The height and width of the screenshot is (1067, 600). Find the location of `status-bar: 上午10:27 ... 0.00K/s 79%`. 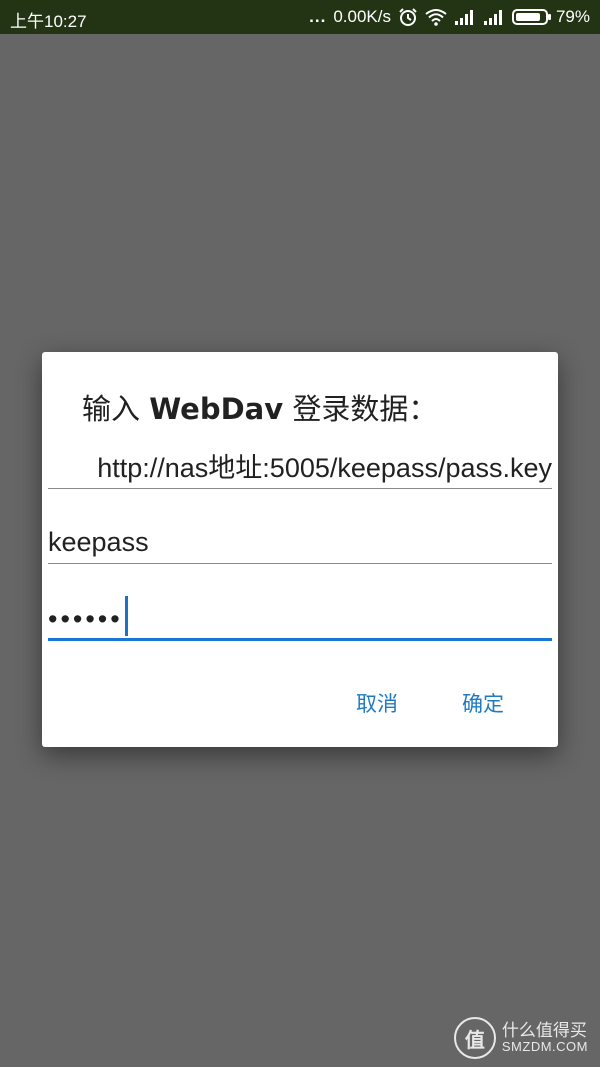

status-bar: 上午10:27 ... 0.00K/s 79% is located at coordinates (300, 17).